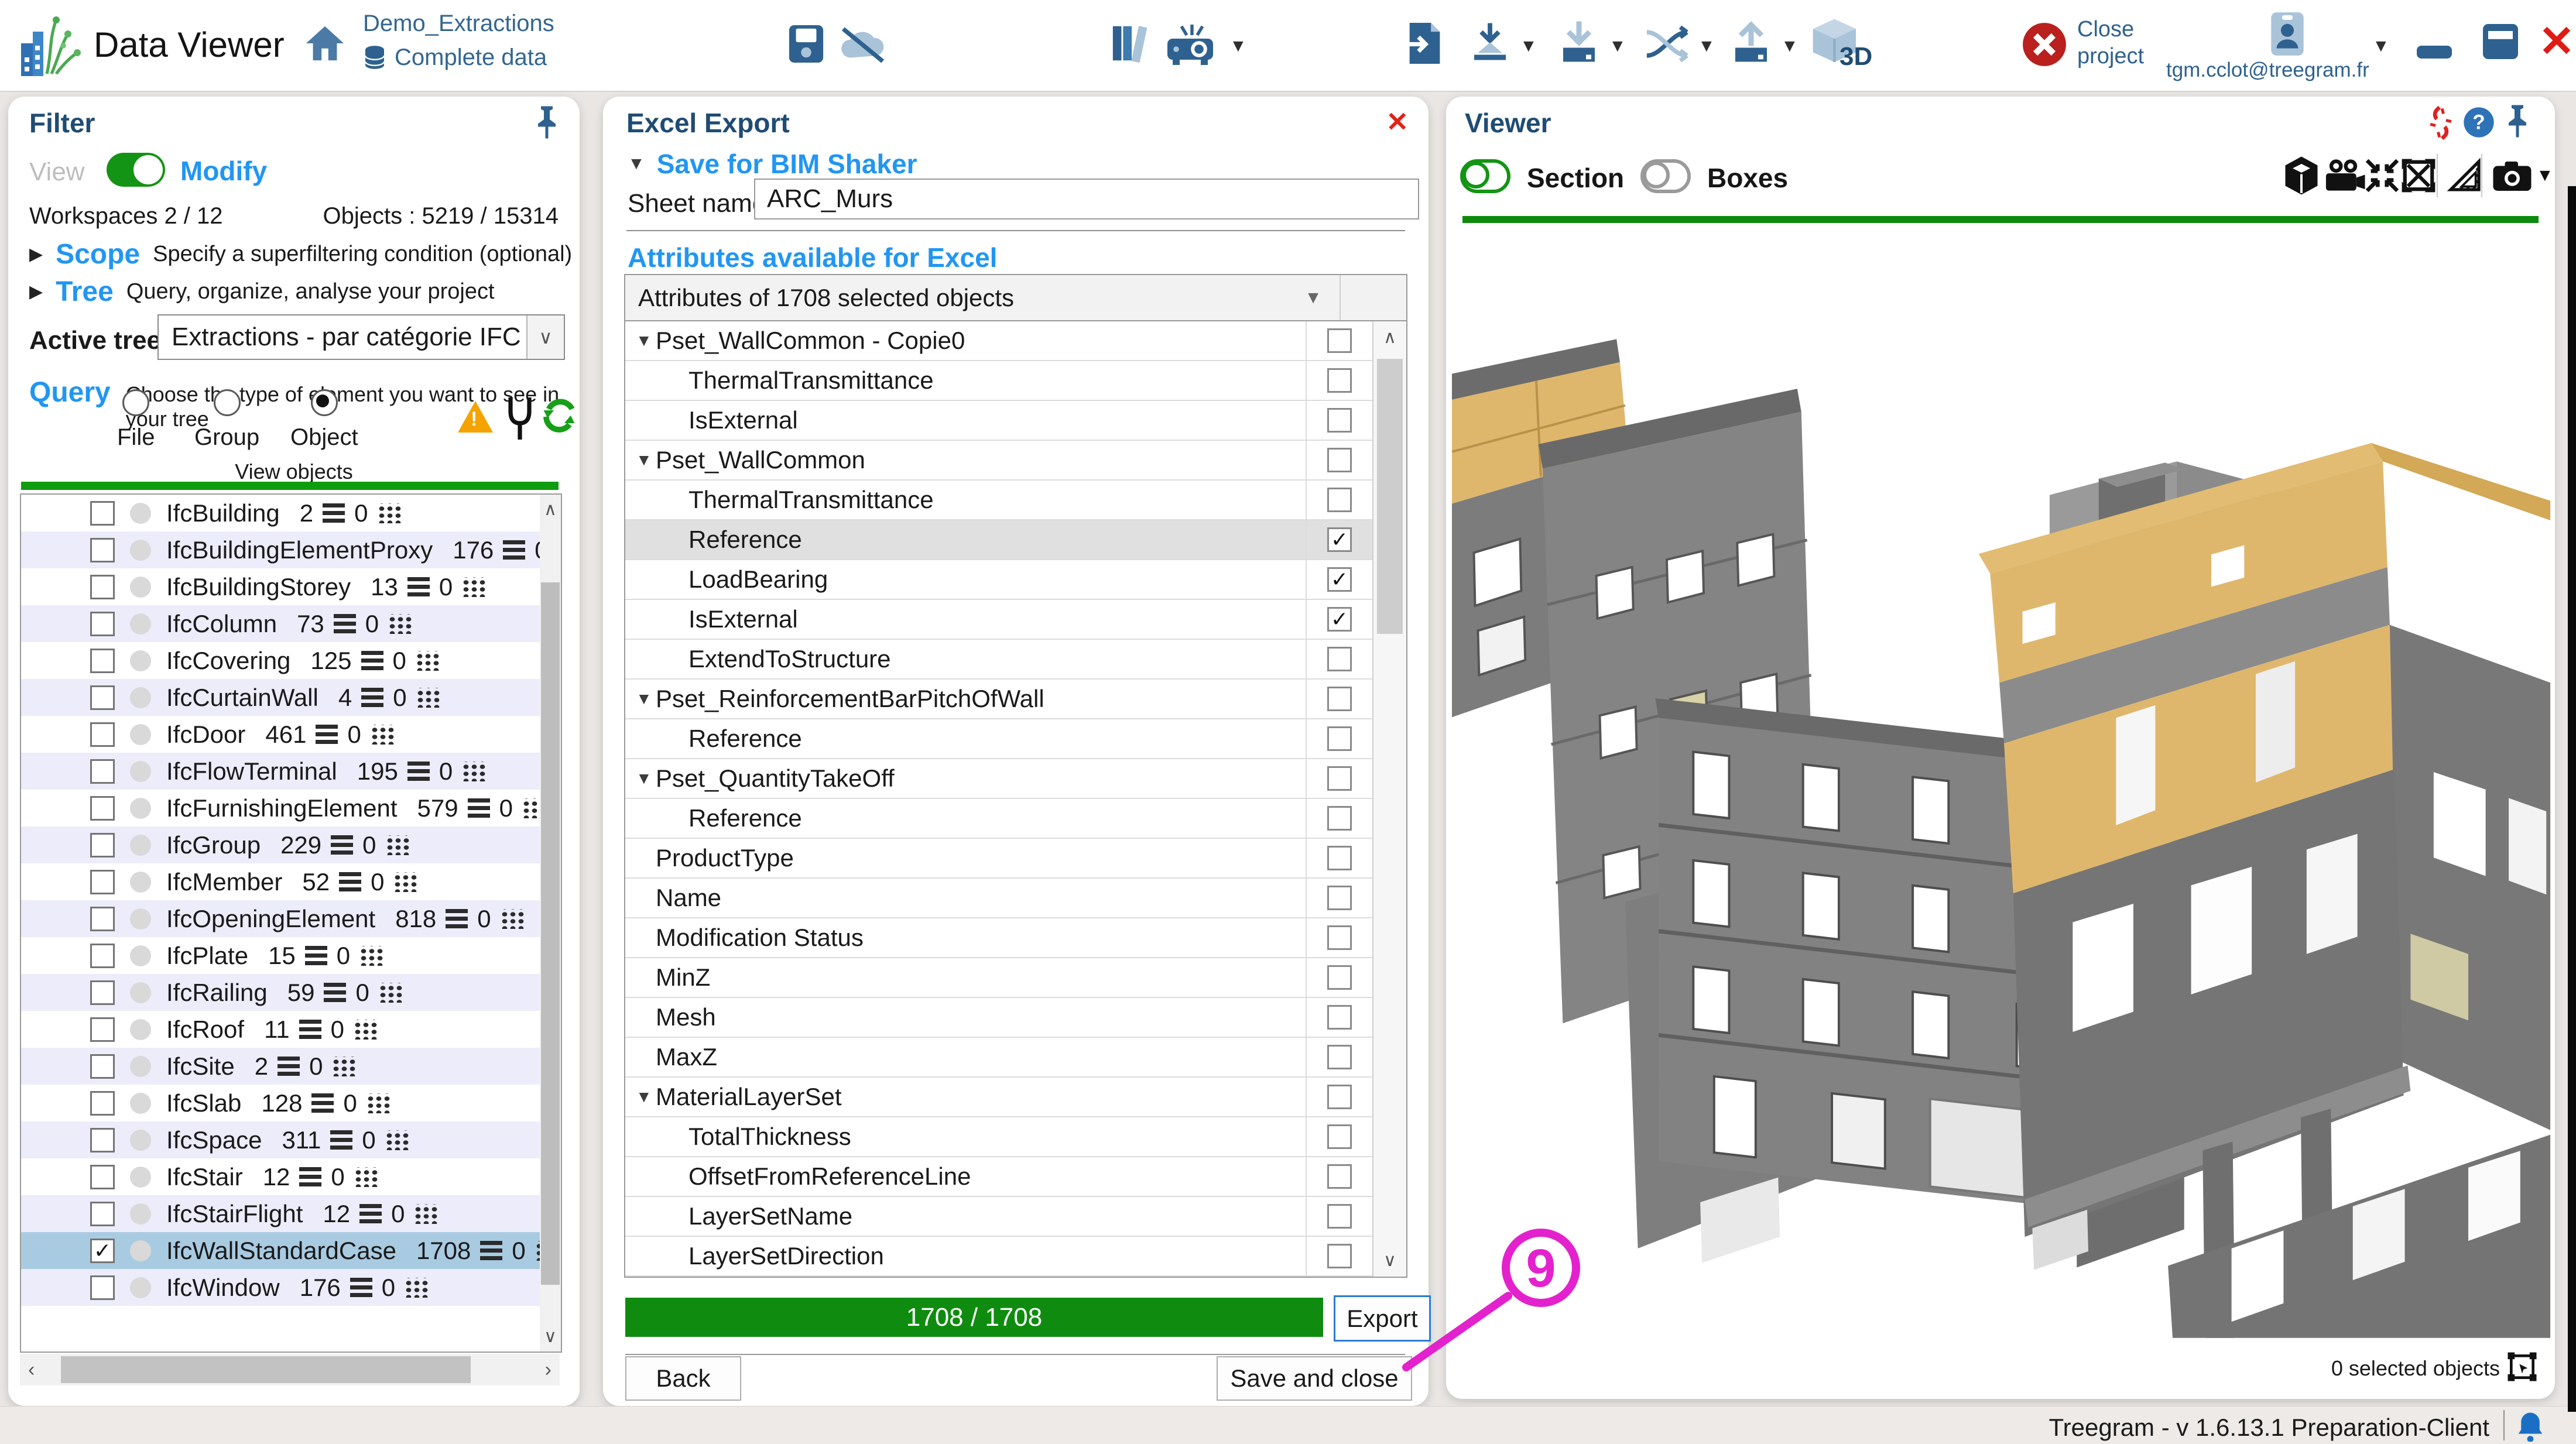  I want to click on attribute-row: ▼ LayerSetDirection, so click(998, 1257).